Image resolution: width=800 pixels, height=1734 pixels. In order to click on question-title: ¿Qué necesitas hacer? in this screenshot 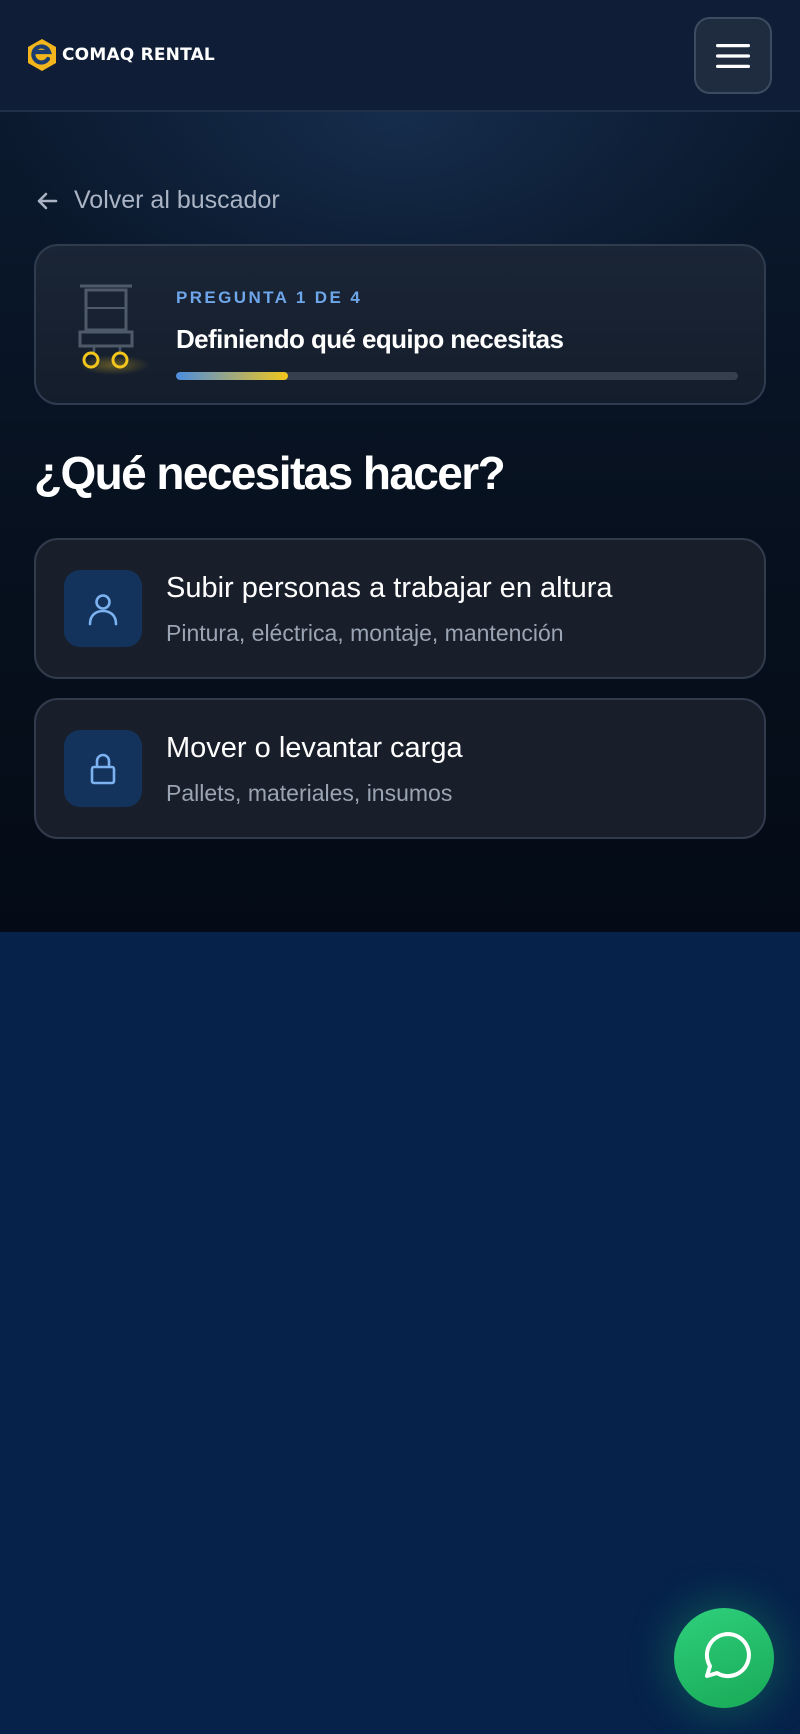, I will do `click(270, 473)`.